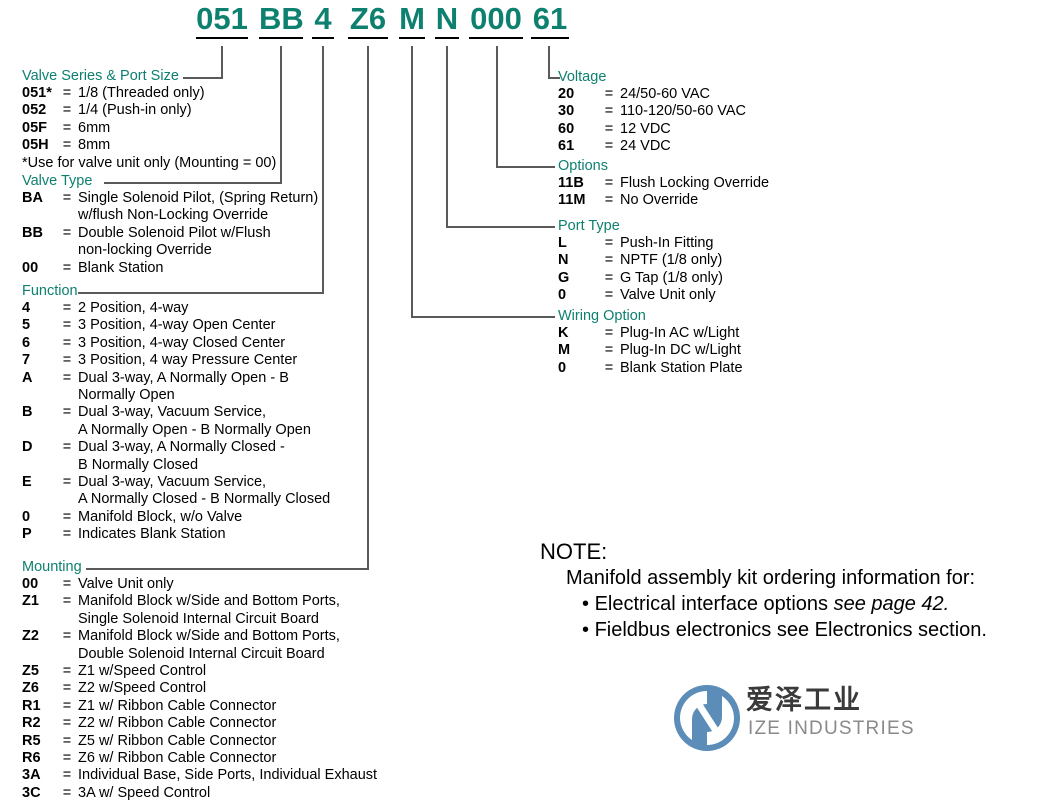 The width and height of the screenshot is (1046, 802). I want to click on spec-row-code: R6, so click(31, 758).